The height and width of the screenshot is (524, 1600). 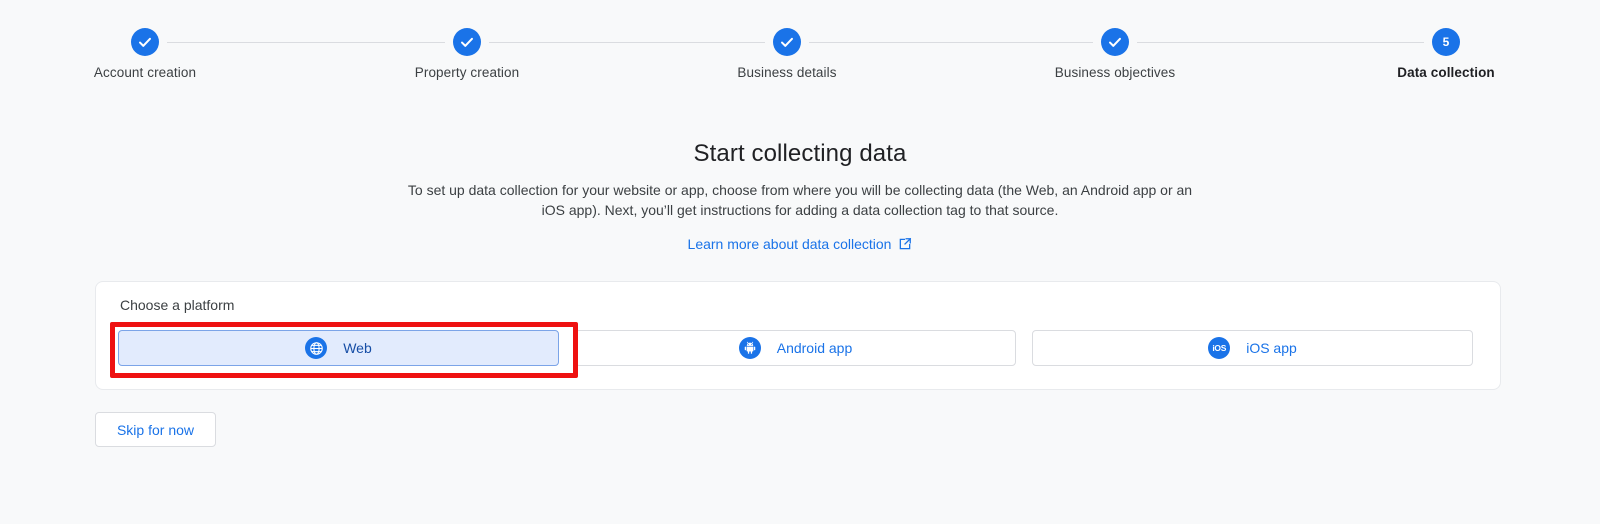 I want to click on stepper-step-property-creation: Property creation, so click(x=467, y=54).